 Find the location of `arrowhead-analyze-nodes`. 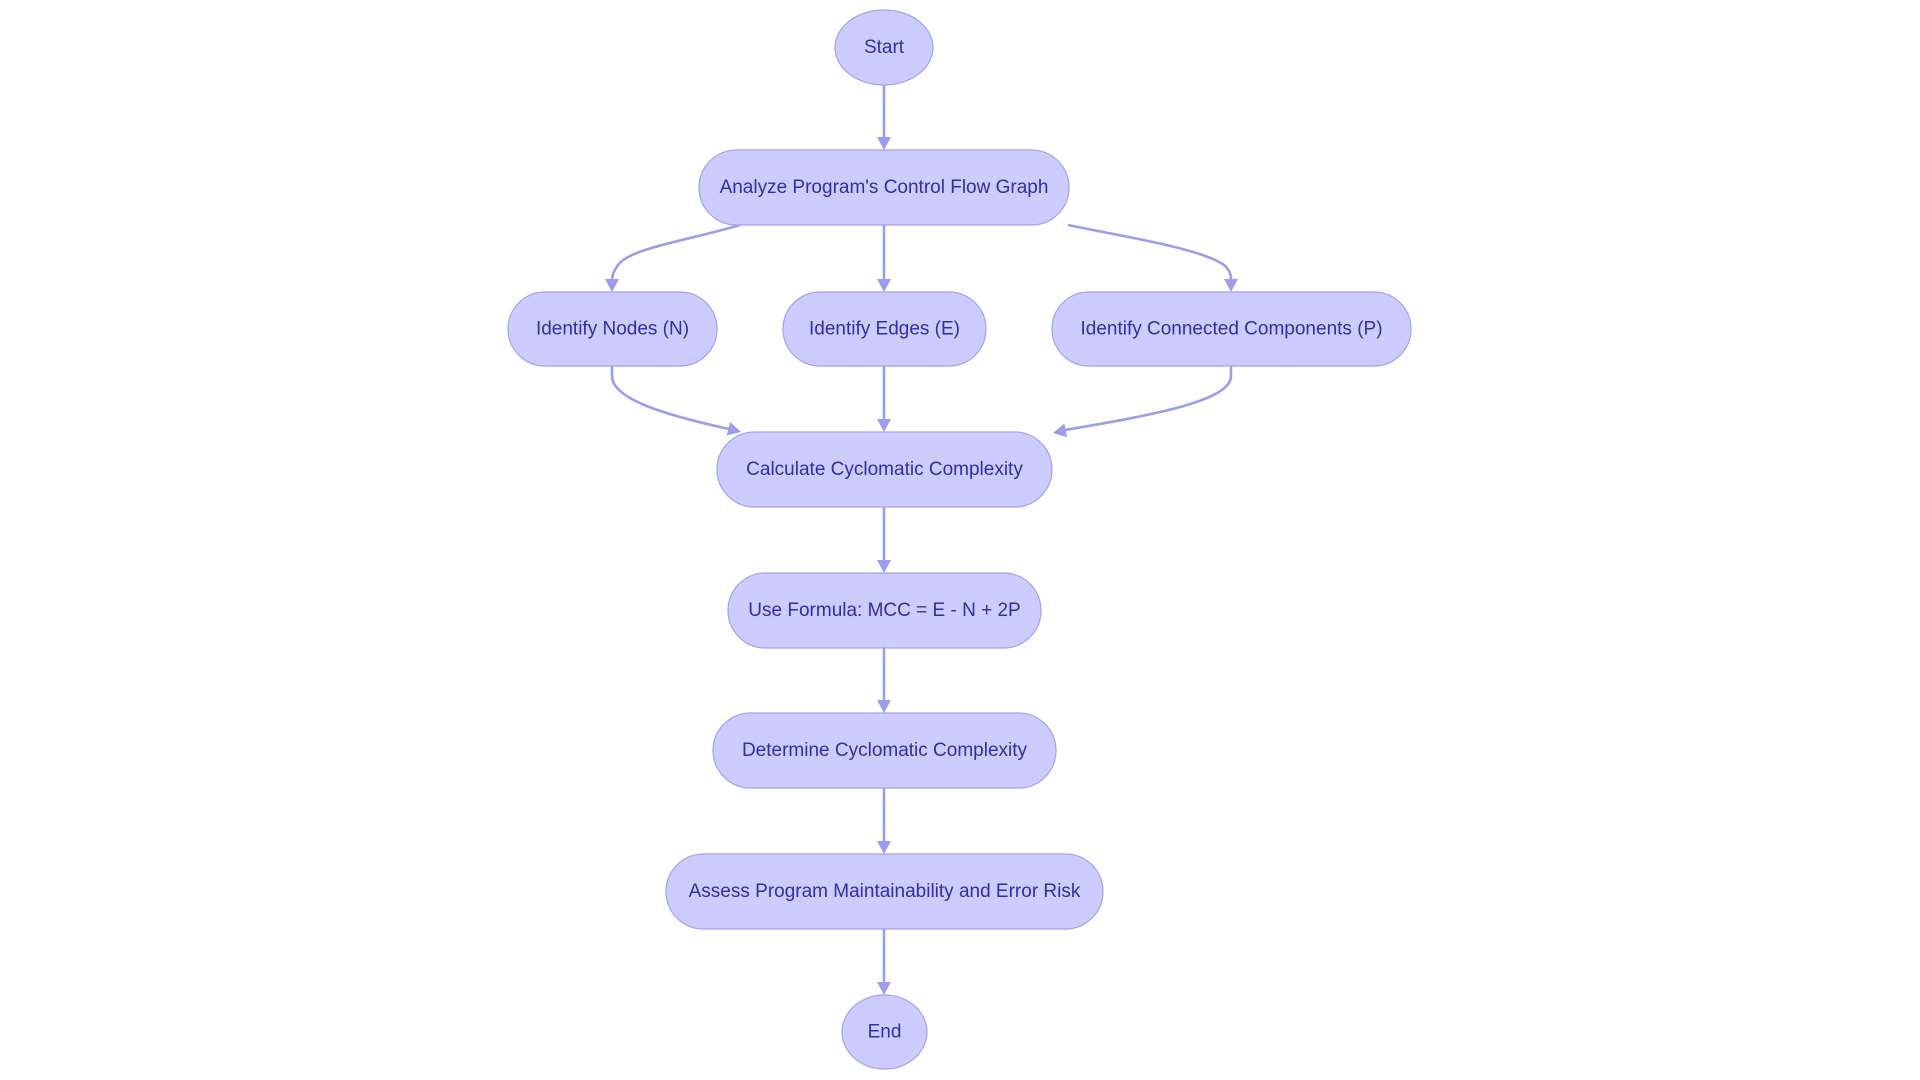

arrowhead-analyze-nodes is located at coordinates (612, 285).